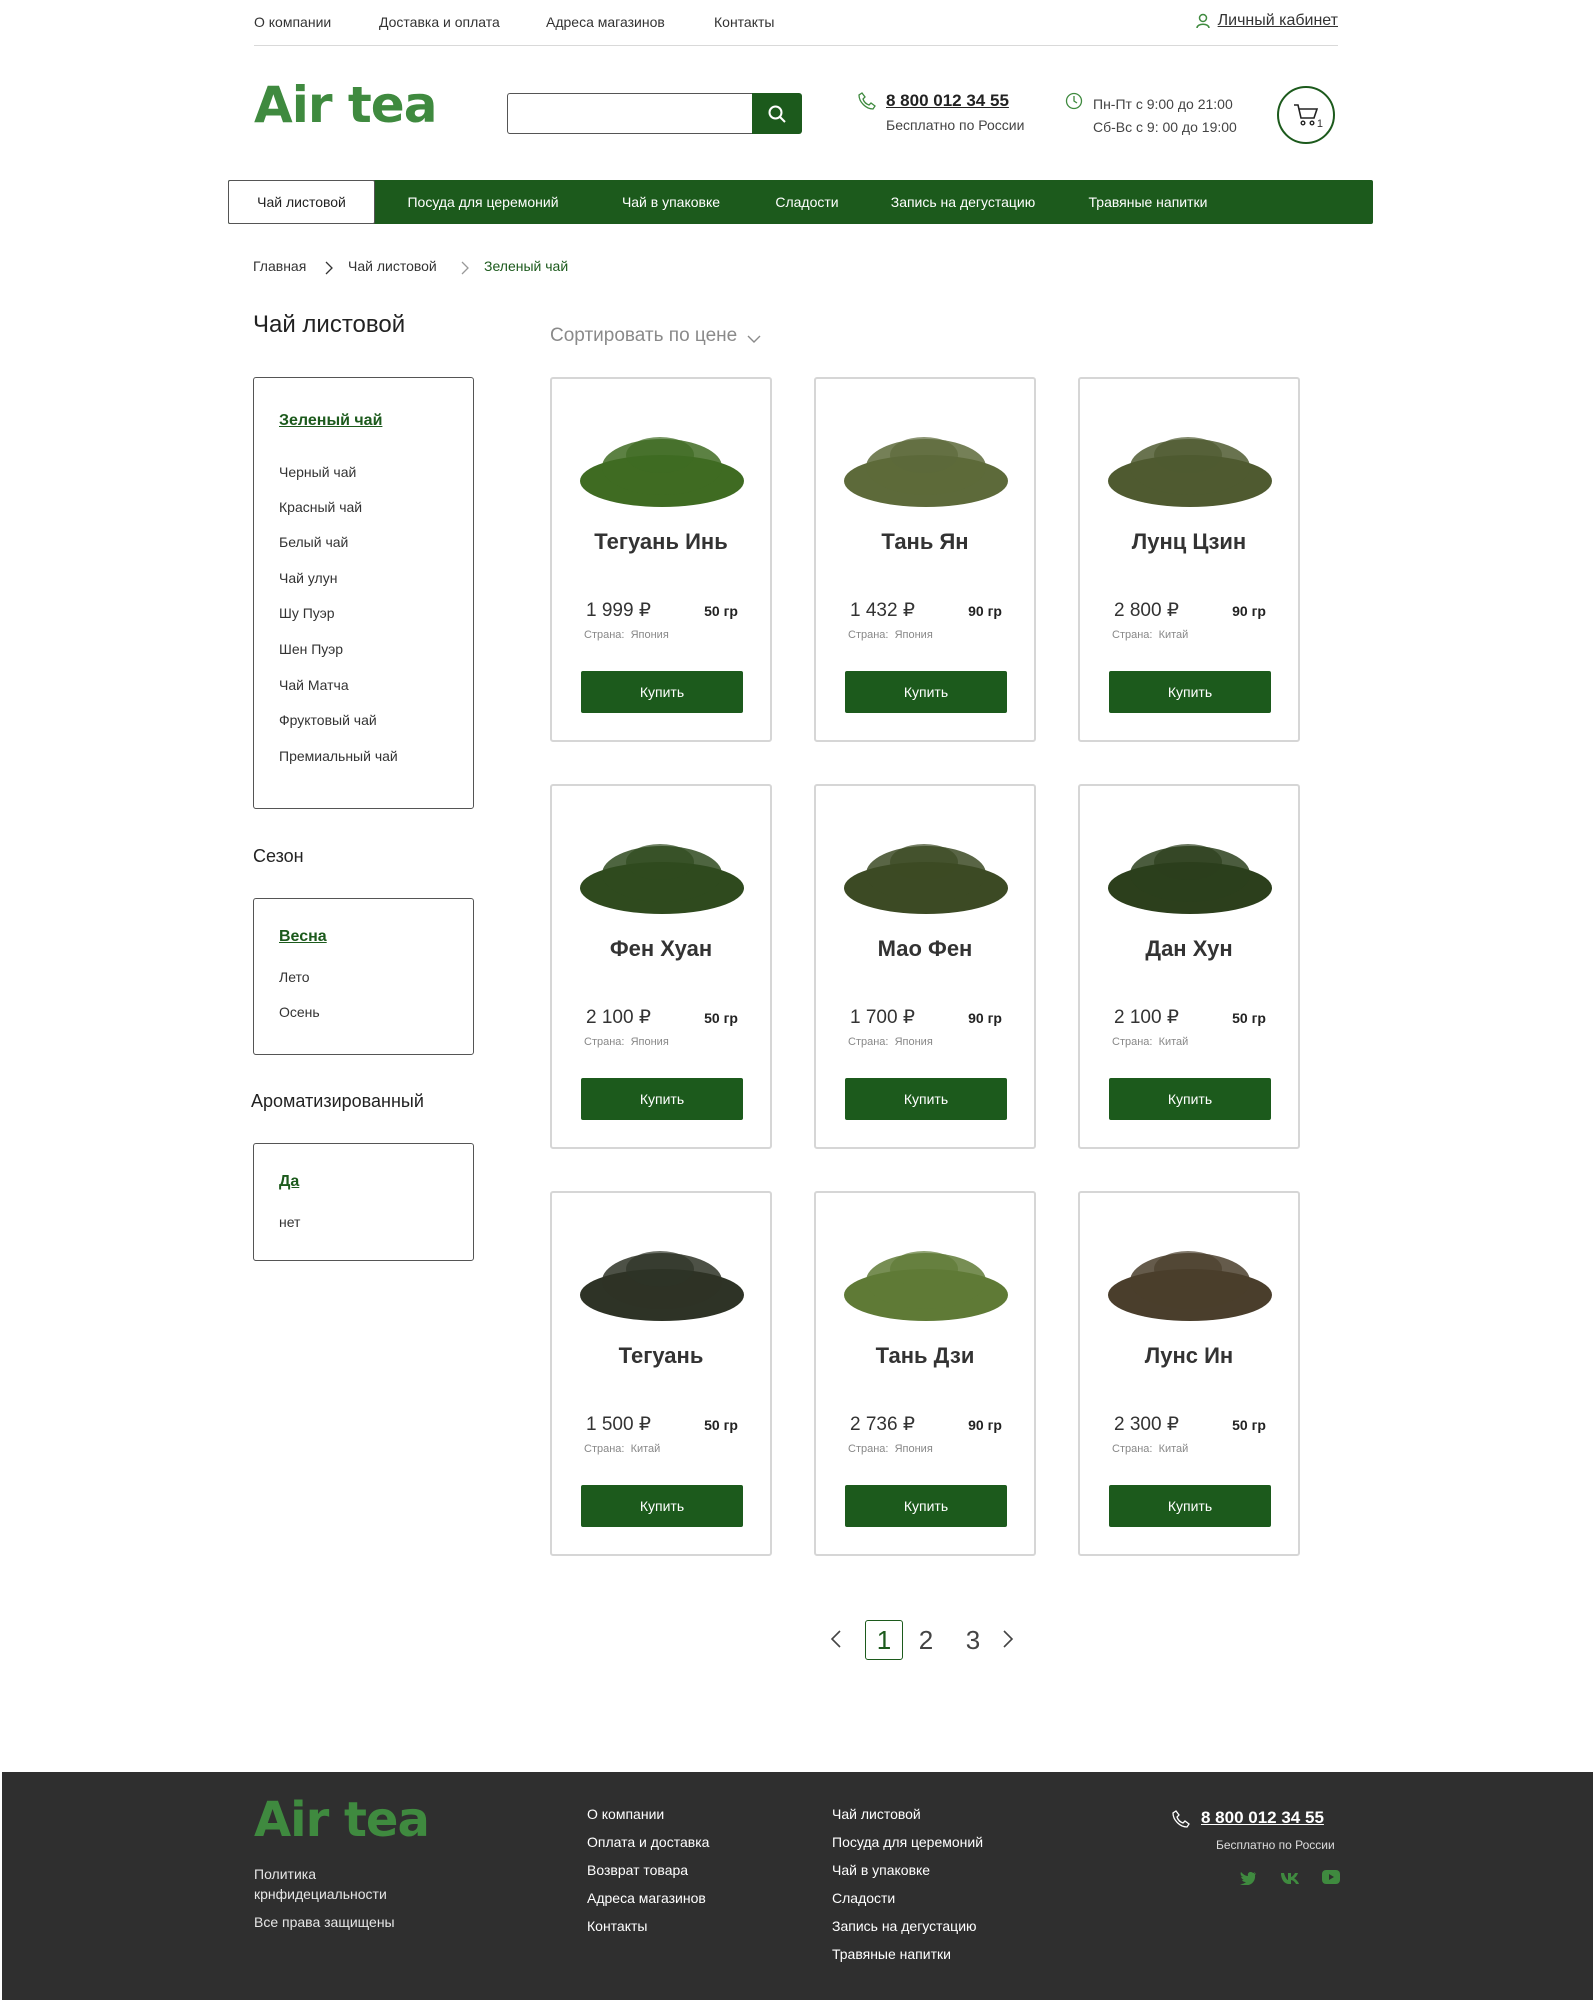 The width and height of the screenshot is (1593, 2000). Describe the element at coordinates (311, 649) in the screenshot. I see `category-shen-puer: Шен Пуэр` at that location.